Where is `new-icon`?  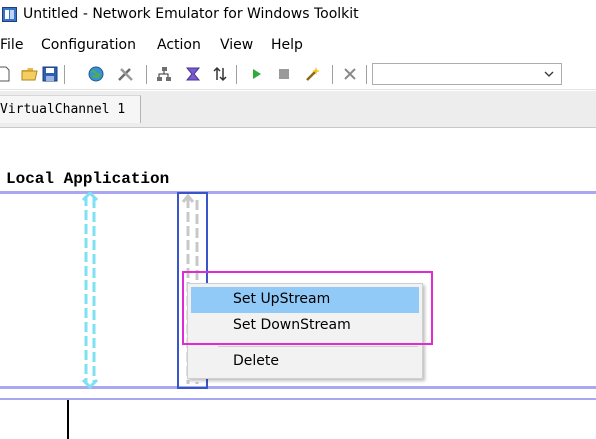 new-icon is located at coordinates (7, 74).